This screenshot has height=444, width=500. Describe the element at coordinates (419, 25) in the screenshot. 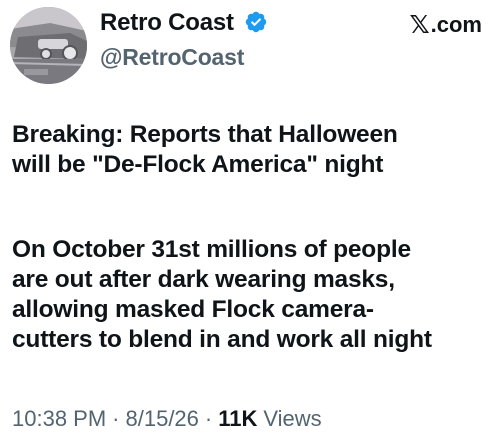

I see `x-logo-icon: 𝕏` at that location.